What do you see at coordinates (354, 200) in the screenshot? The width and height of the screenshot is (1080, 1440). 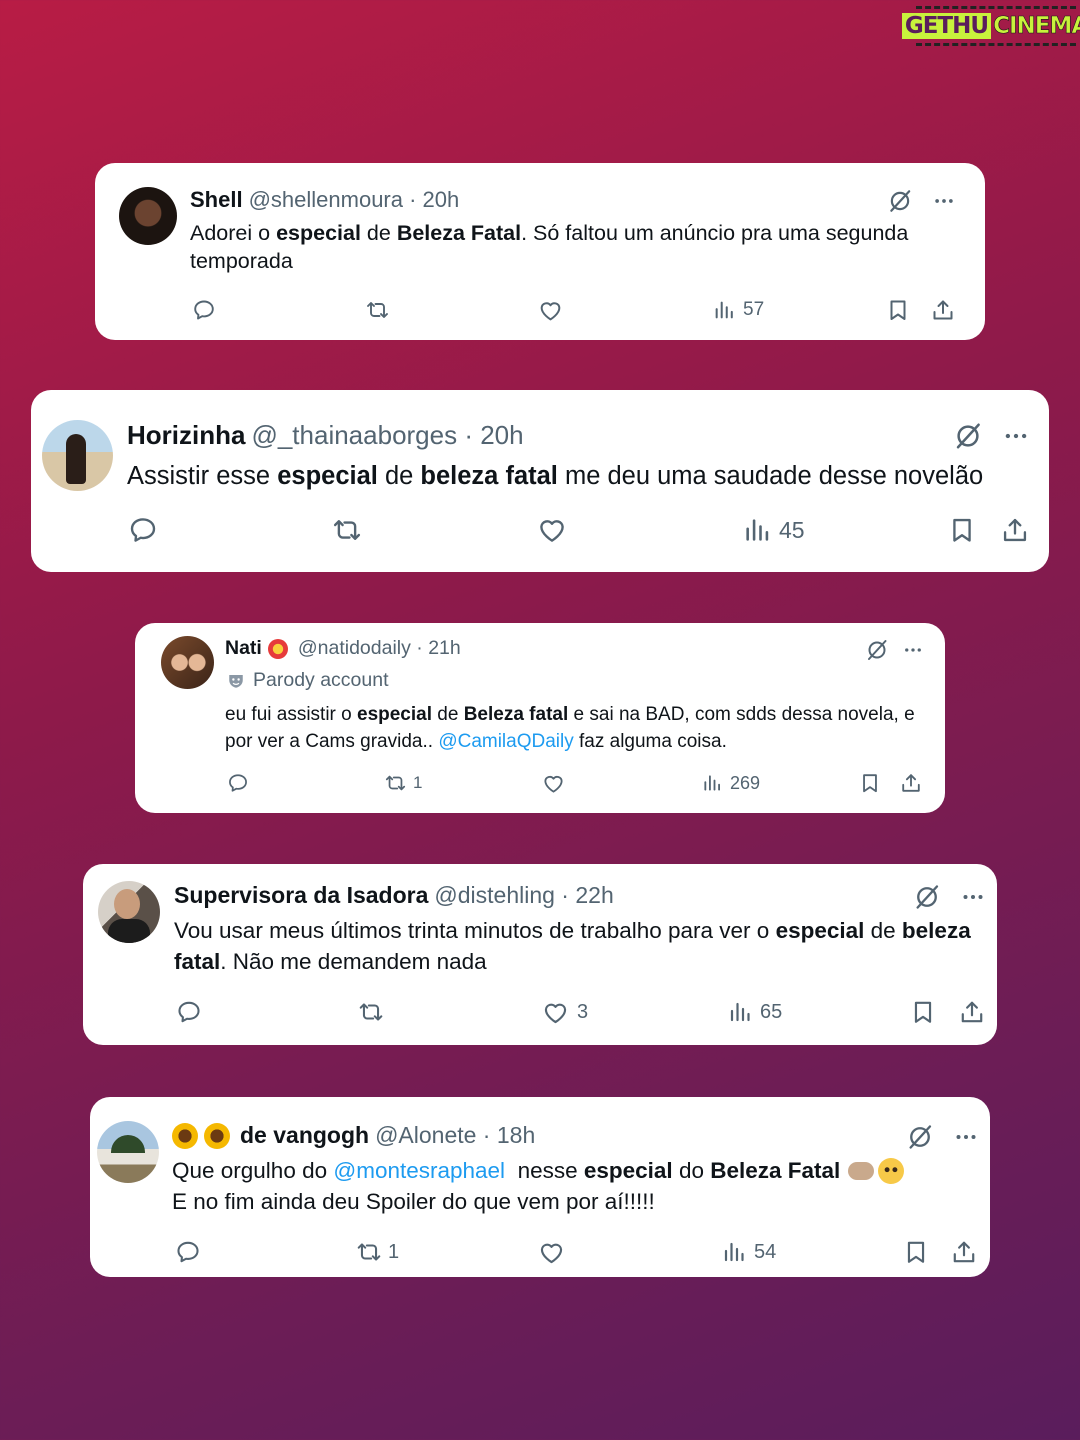 I see `author-handle-time: @shellenmoura · 20h` at bounding box center [354, 200].